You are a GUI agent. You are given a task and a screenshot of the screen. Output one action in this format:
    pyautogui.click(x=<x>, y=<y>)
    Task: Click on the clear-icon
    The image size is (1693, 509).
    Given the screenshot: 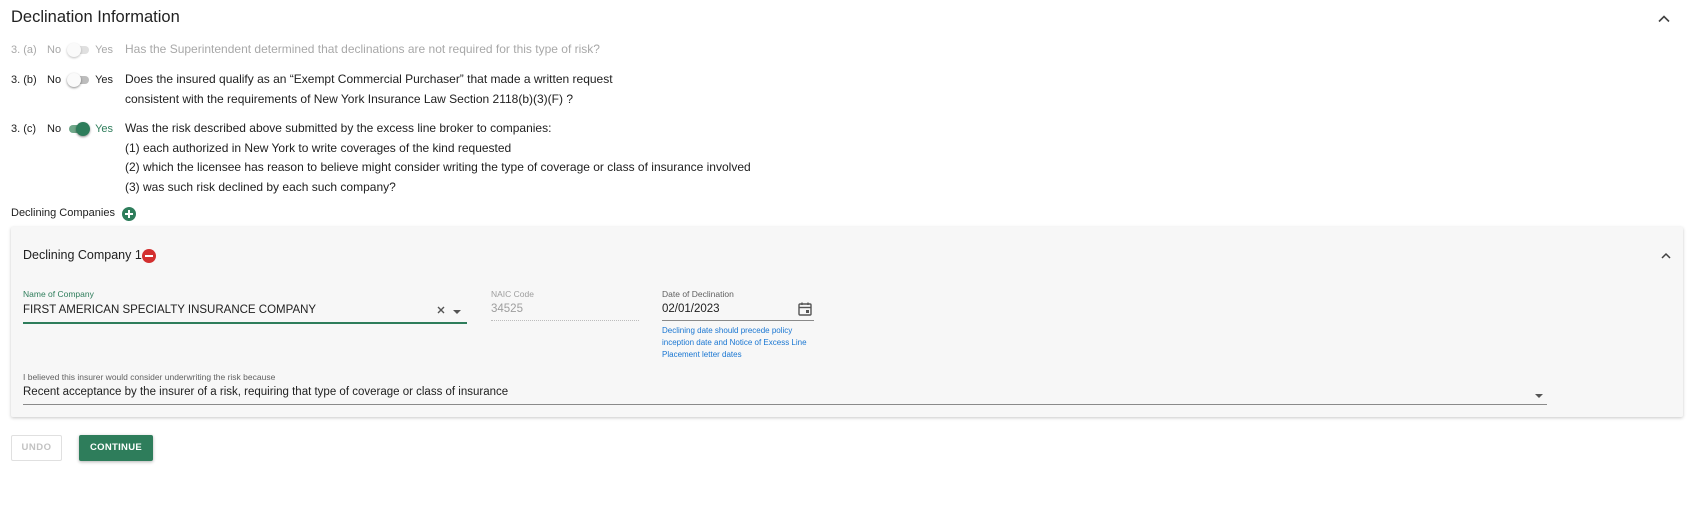 What is the action you would take?
    pyautogui.click(x=441, y=312)
    